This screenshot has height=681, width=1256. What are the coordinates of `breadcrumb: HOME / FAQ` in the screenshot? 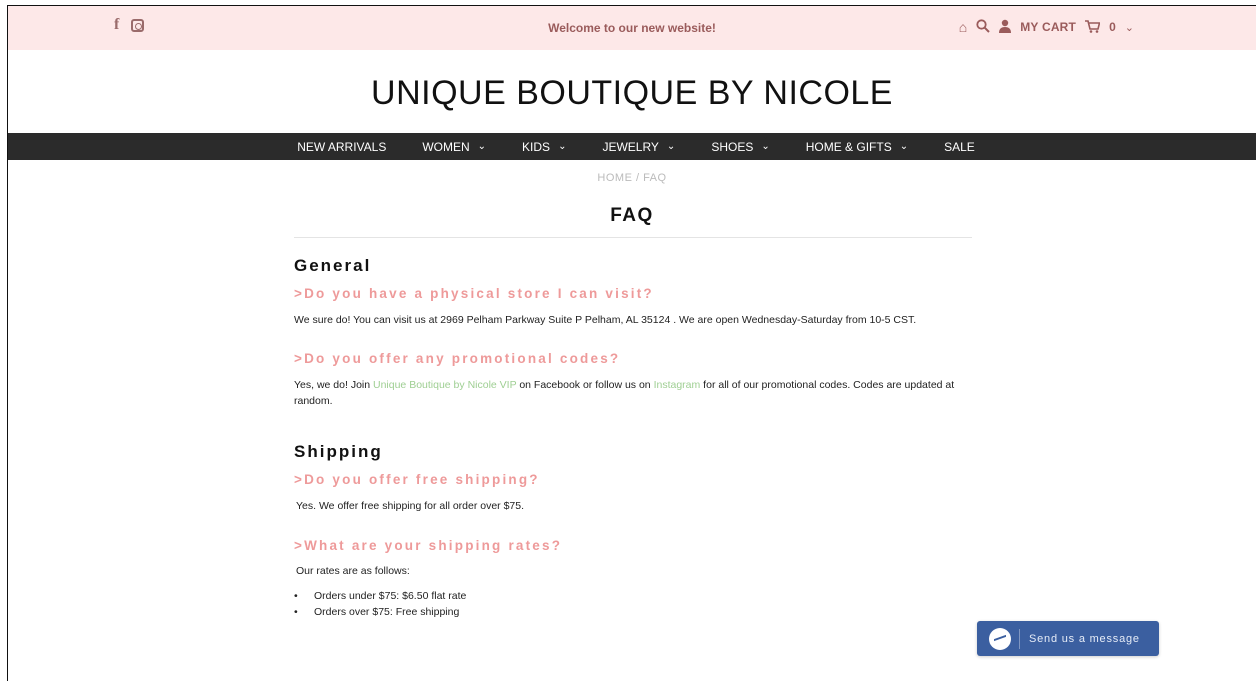 It's located at (632, 178).